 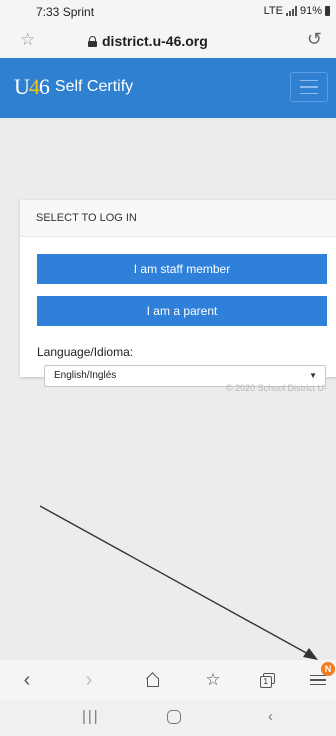 What do you see at coordinates (182, 269) in the screenshot?
I see `staff-login-button: I am staff member` at bounding box center [182, 269].